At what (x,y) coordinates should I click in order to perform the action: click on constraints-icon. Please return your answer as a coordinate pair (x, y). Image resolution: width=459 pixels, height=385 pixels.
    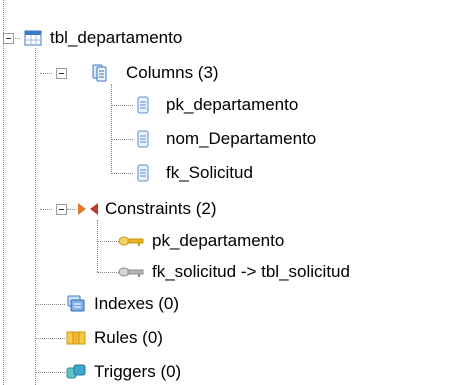
    Looking at the image, I should click on (88, 209).